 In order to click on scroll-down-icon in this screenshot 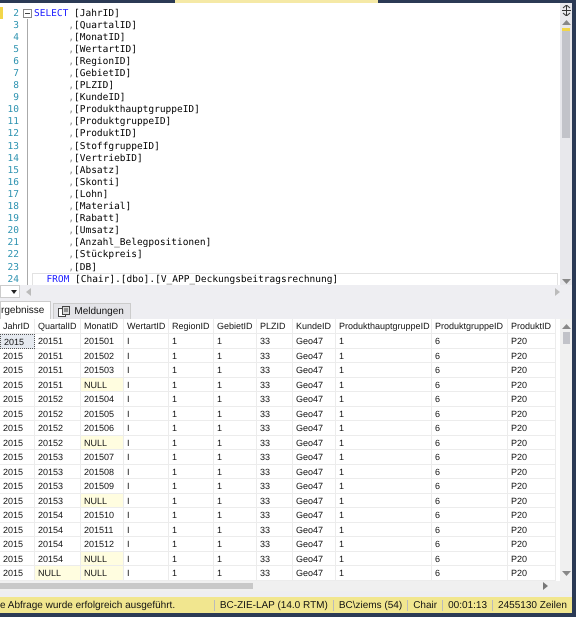, I will do `click(566, 574)`.